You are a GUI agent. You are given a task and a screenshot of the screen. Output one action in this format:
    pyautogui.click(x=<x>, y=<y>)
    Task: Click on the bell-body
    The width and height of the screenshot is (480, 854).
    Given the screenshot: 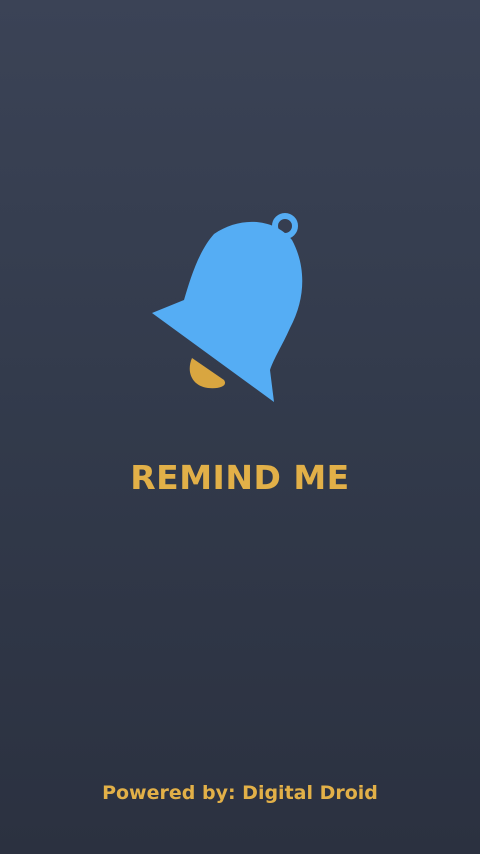 What is the action you would take?
    pyautogui.click(x=227, y=311)
    